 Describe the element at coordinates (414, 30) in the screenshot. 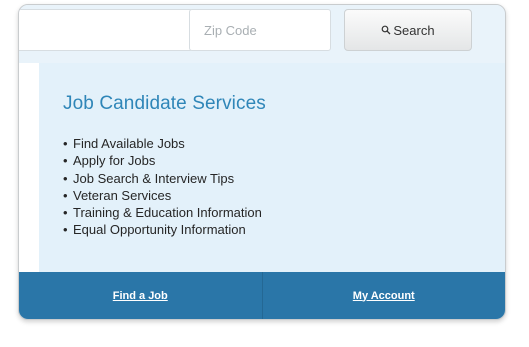

I see `search-button-label: Search` at that location.